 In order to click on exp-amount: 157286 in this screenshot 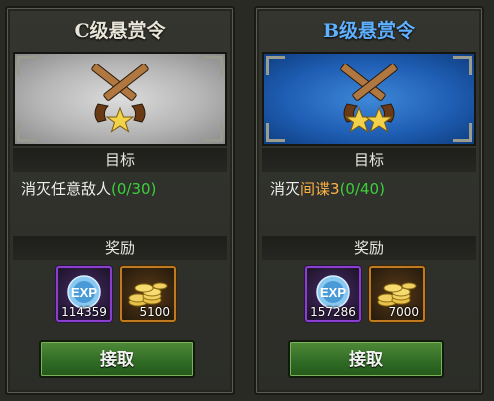, I will do `click(333, 312)`.